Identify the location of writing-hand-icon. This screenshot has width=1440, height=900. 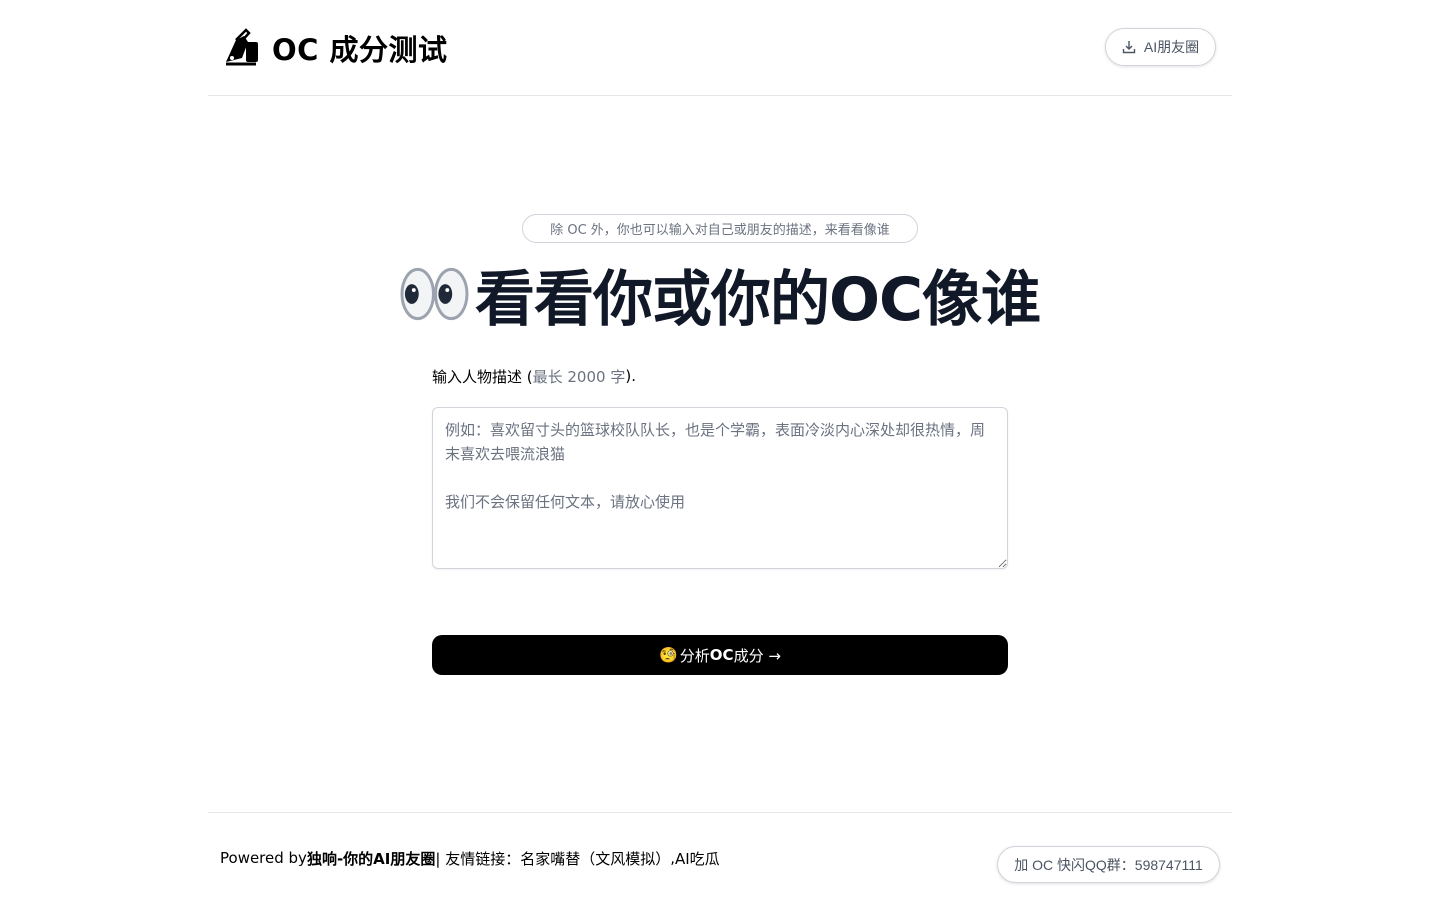
(242, 48).